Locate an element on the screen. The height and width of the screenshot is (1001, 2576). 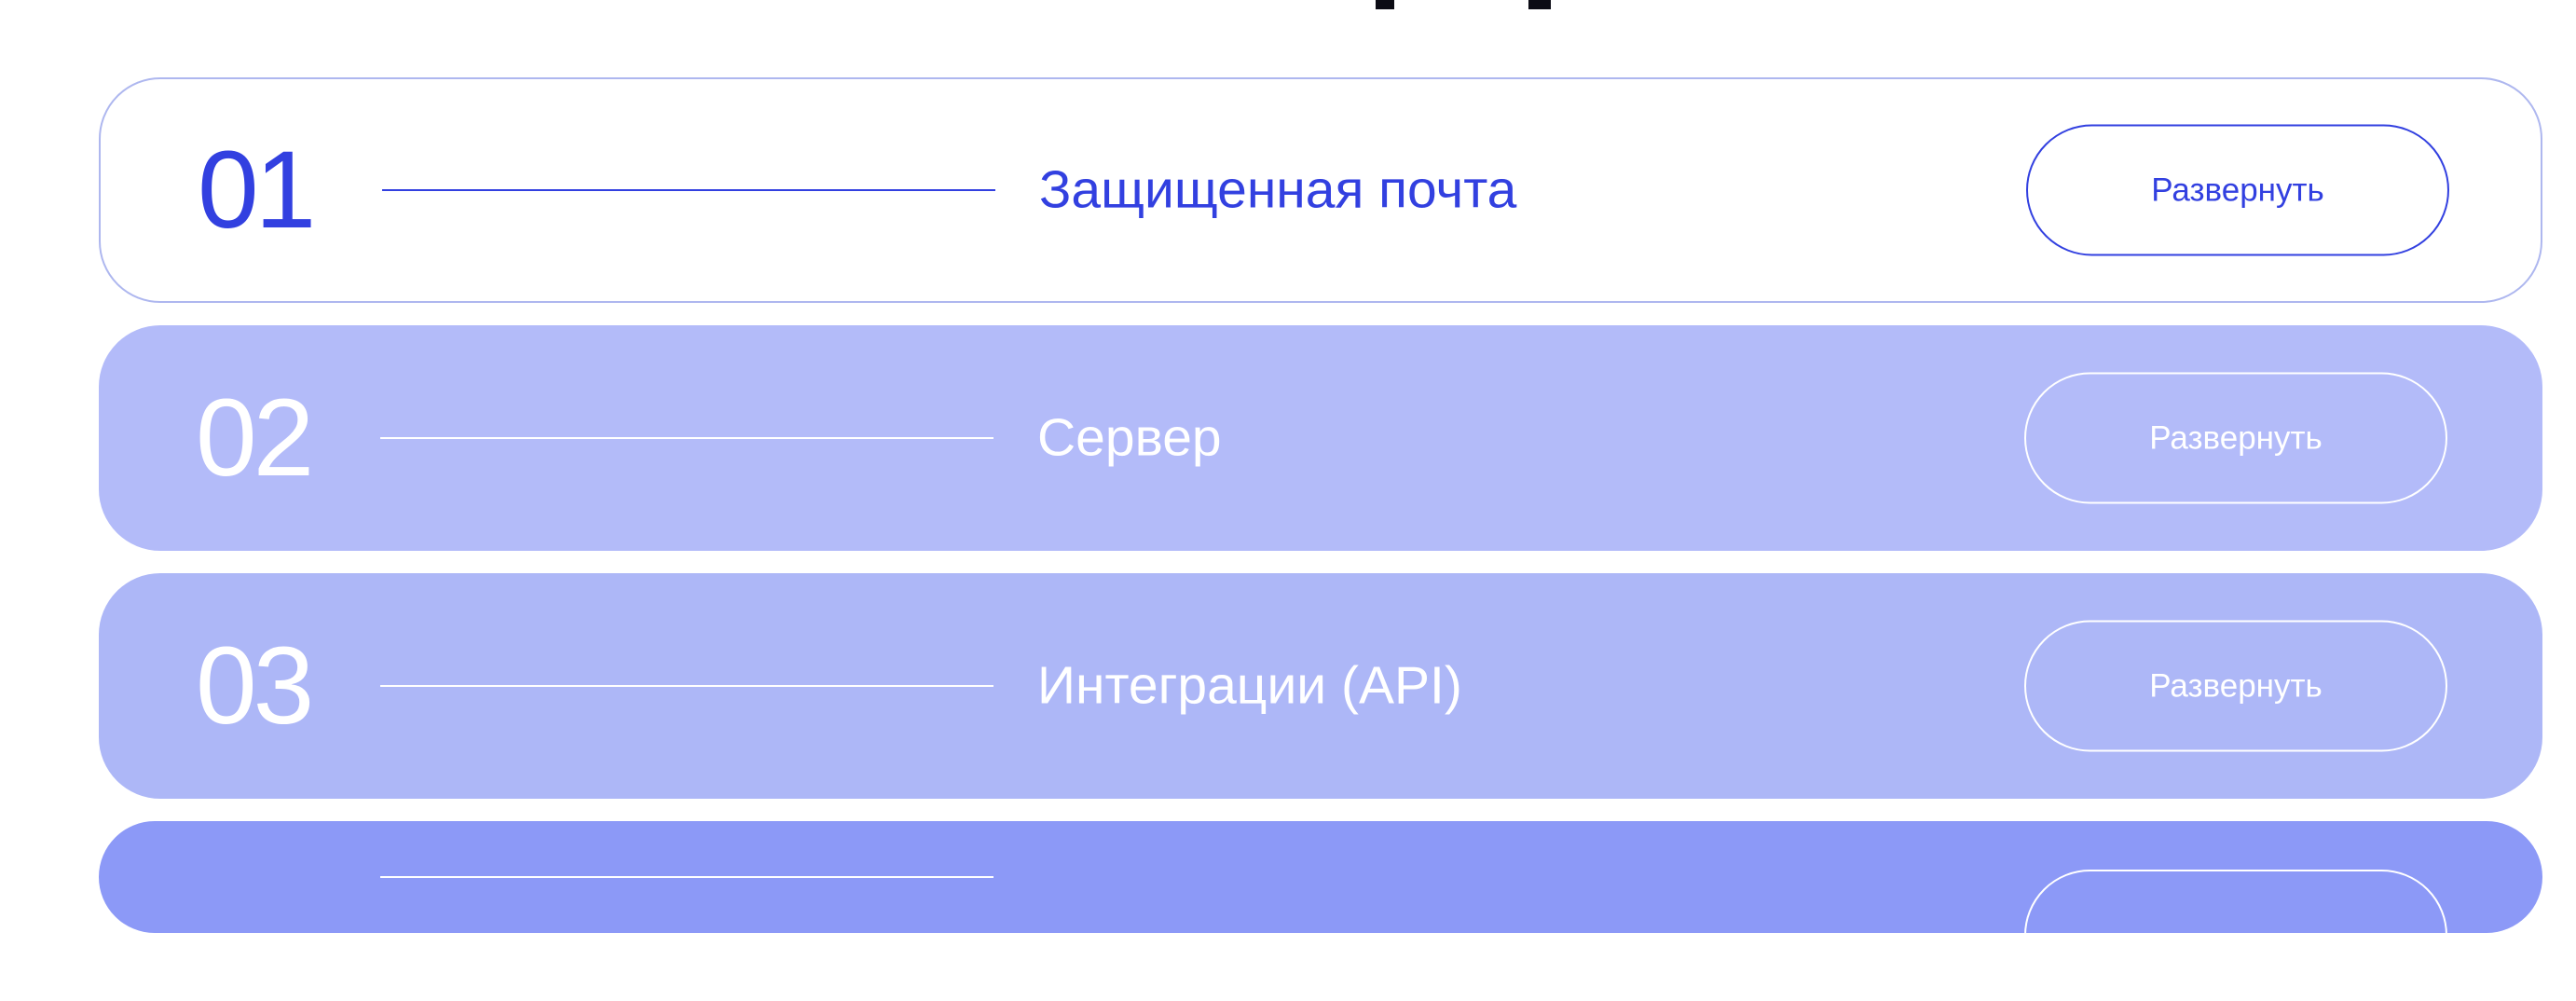
item-title: Сервер is located at coordinates (1129, 438).